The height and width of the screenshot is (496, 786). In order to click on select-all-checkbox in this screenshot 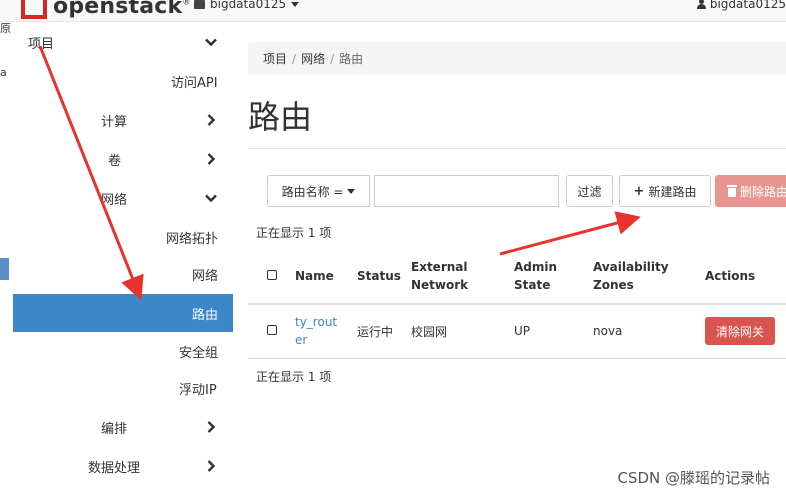, I will do `click(271, 274)`.